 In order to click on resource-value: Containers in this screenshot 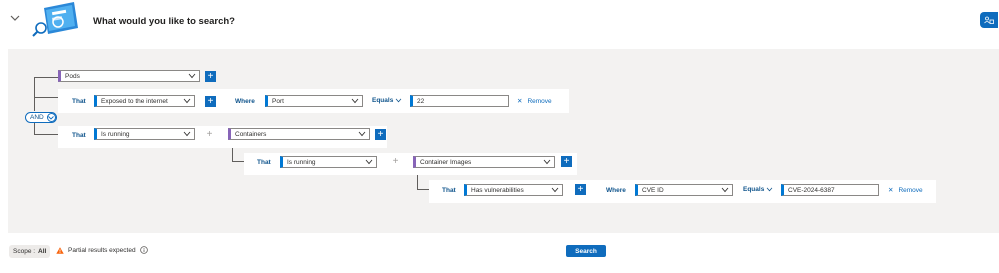, I will do `click(251, 134)`.